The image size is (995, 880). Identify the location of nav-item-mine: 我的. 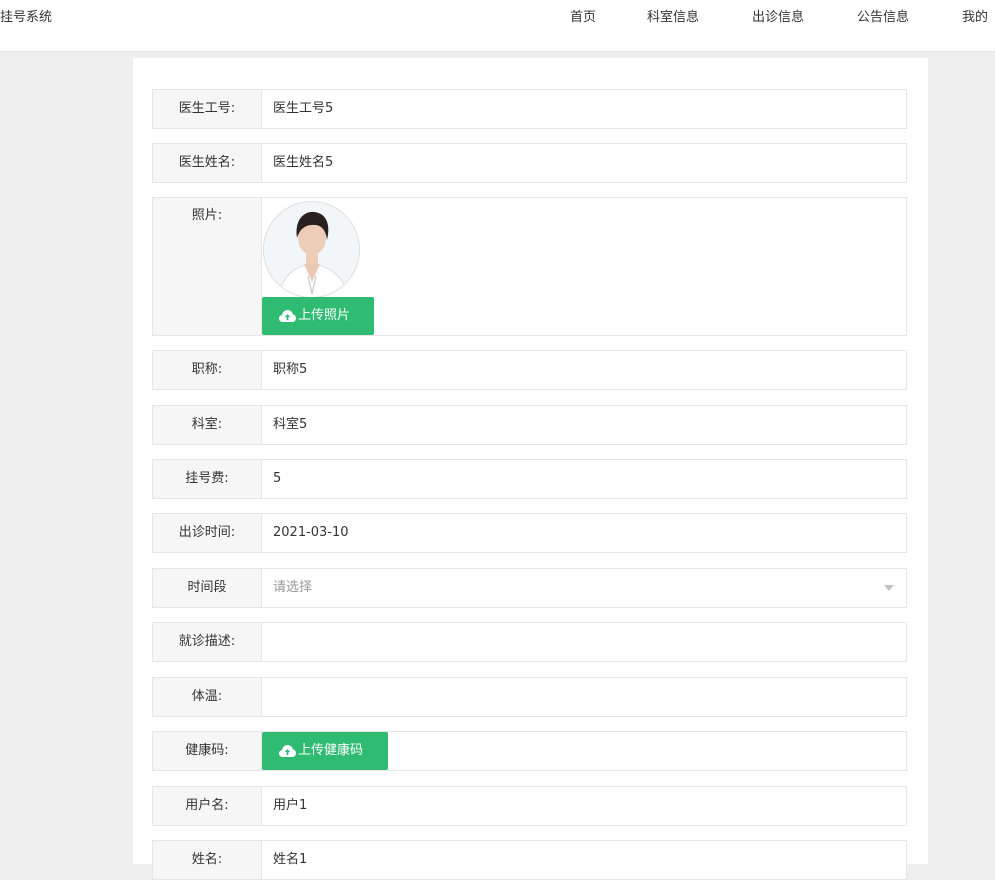
(975, 15).